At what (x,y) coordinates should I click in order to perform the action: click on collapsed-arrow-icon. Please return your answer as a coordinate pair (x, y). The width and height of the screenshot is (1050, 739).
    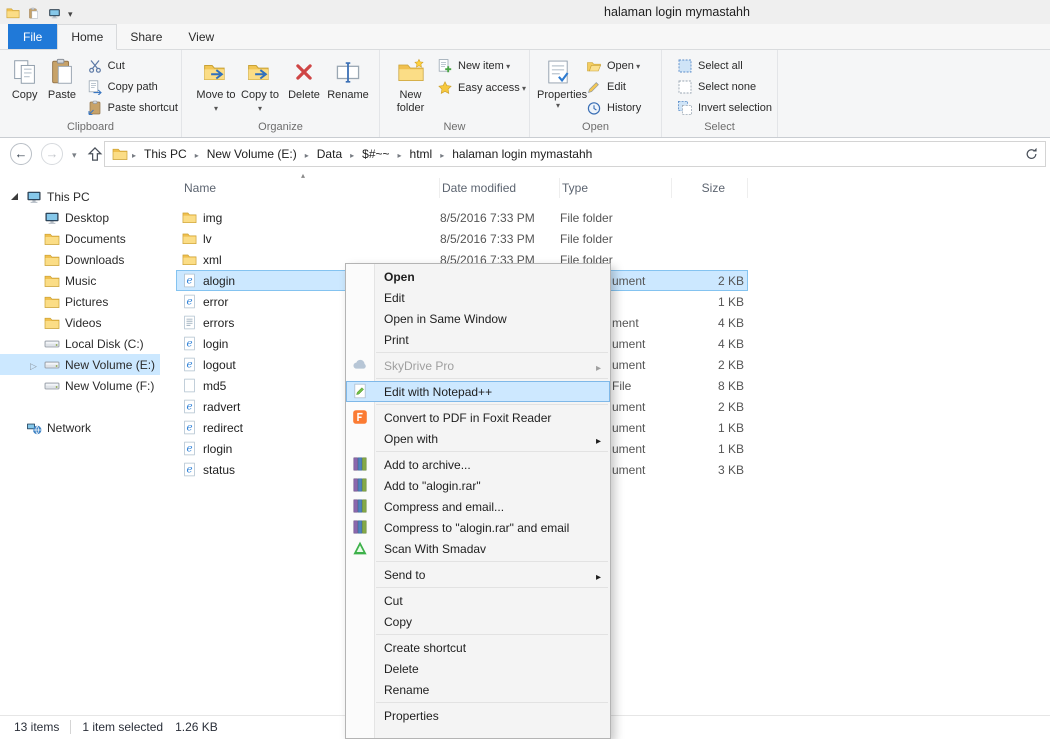
    Looking at the image, I should click on (33, 365).